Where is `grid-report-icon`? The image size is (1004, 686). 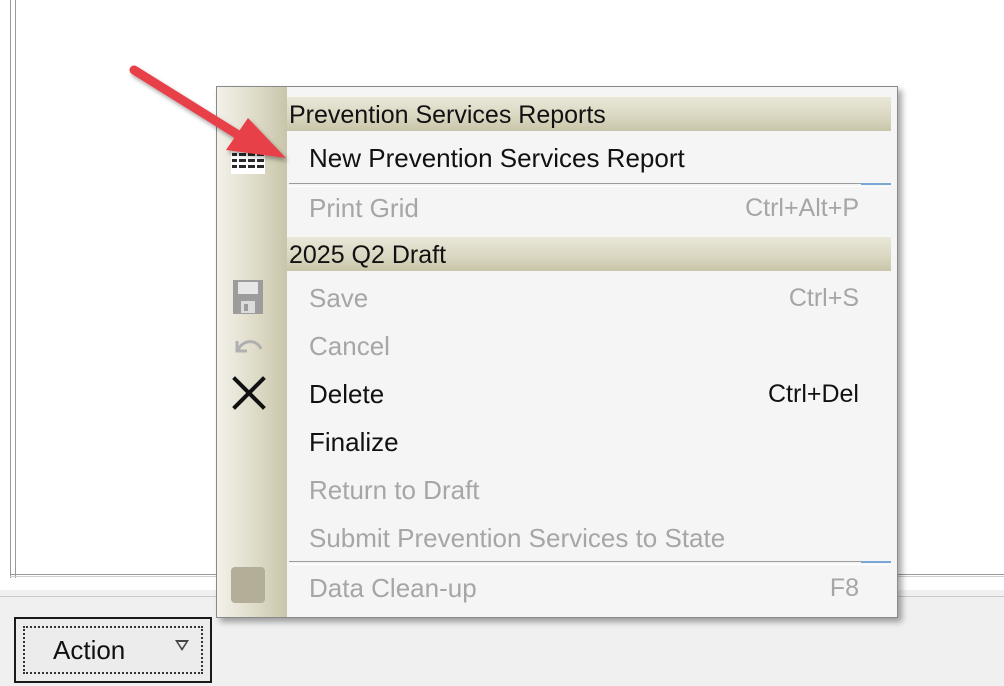
grid-report-icon is located at coordinates (248, 159).